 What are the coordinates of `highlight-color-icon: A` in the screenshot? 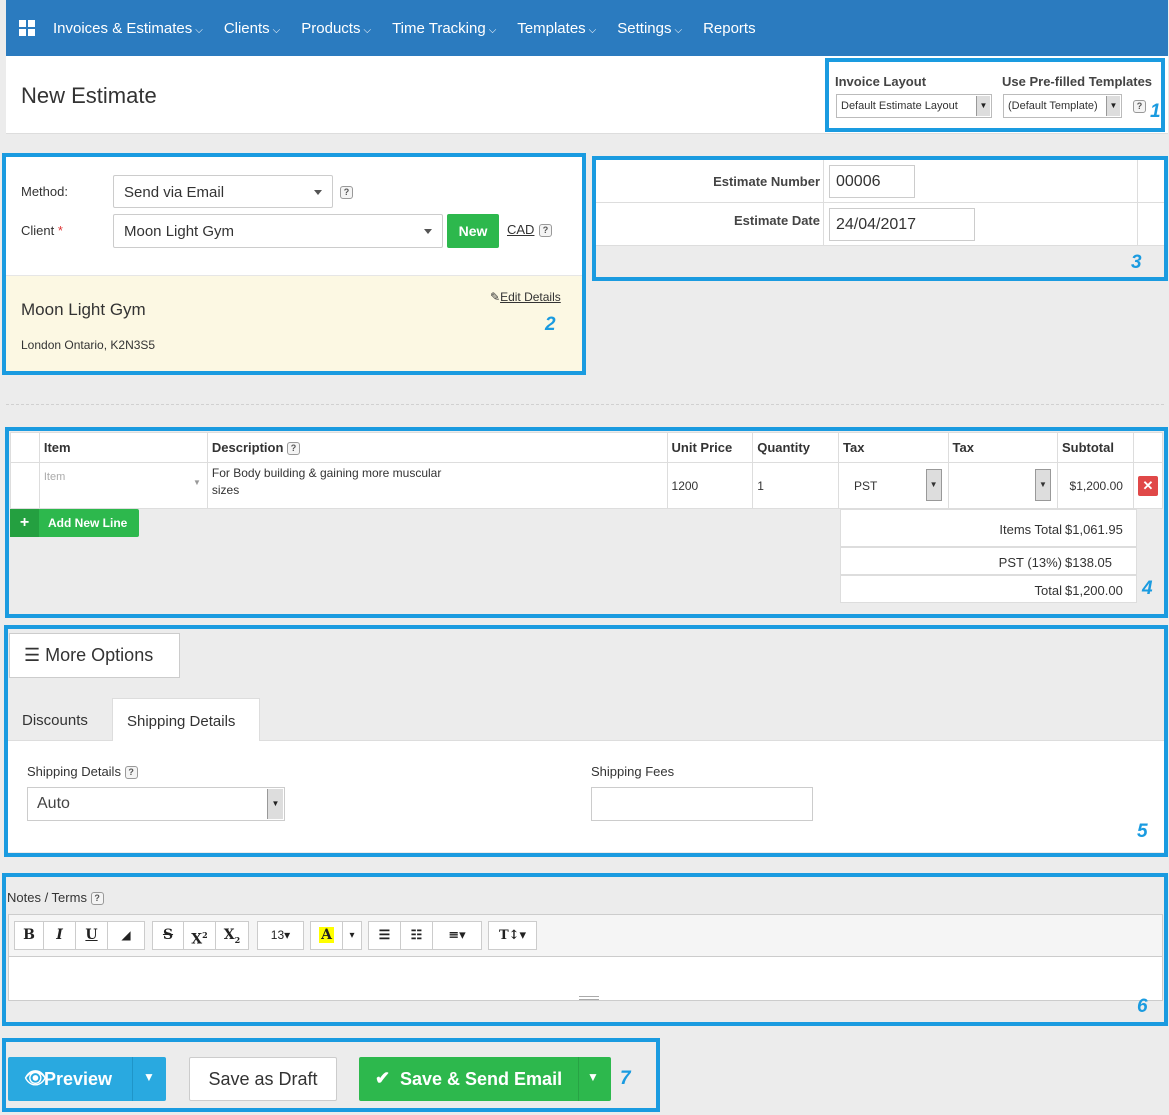 It's located at (326, 935).